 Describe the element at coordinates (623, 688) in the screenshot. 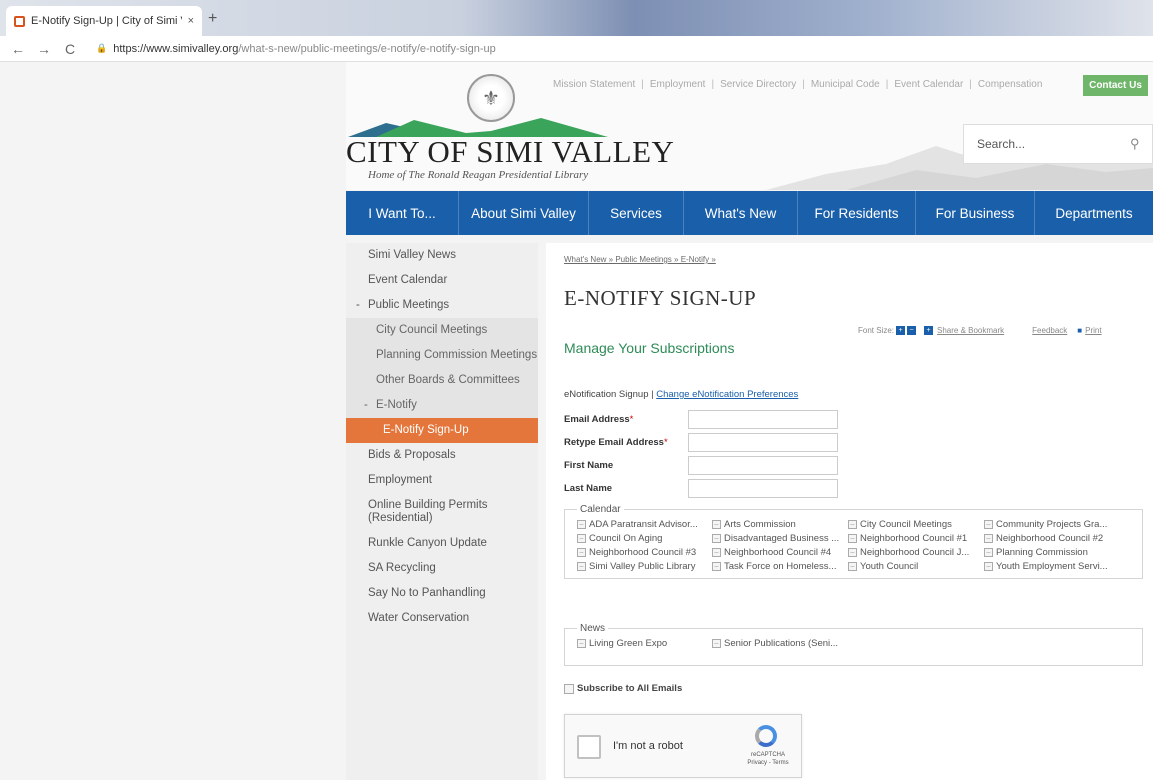

I see `subscribe-all-checkbox: Subscribe to All Emails` at that location.